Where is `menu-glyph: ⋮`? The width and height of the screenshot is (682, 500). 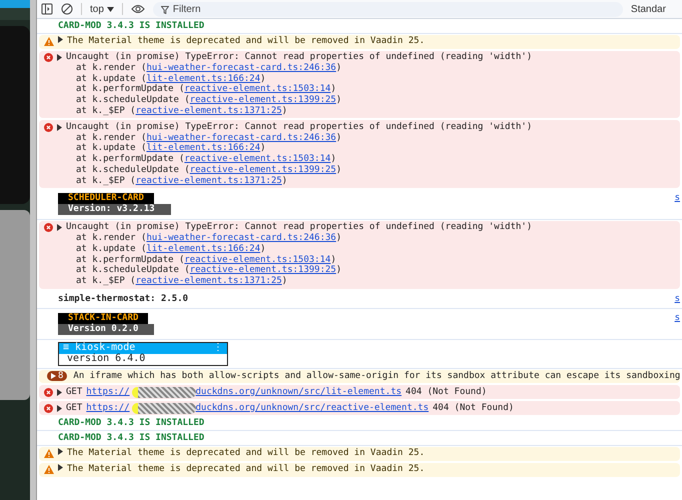 menu-glyph: ⋮ is located at coordinates (218, 348).